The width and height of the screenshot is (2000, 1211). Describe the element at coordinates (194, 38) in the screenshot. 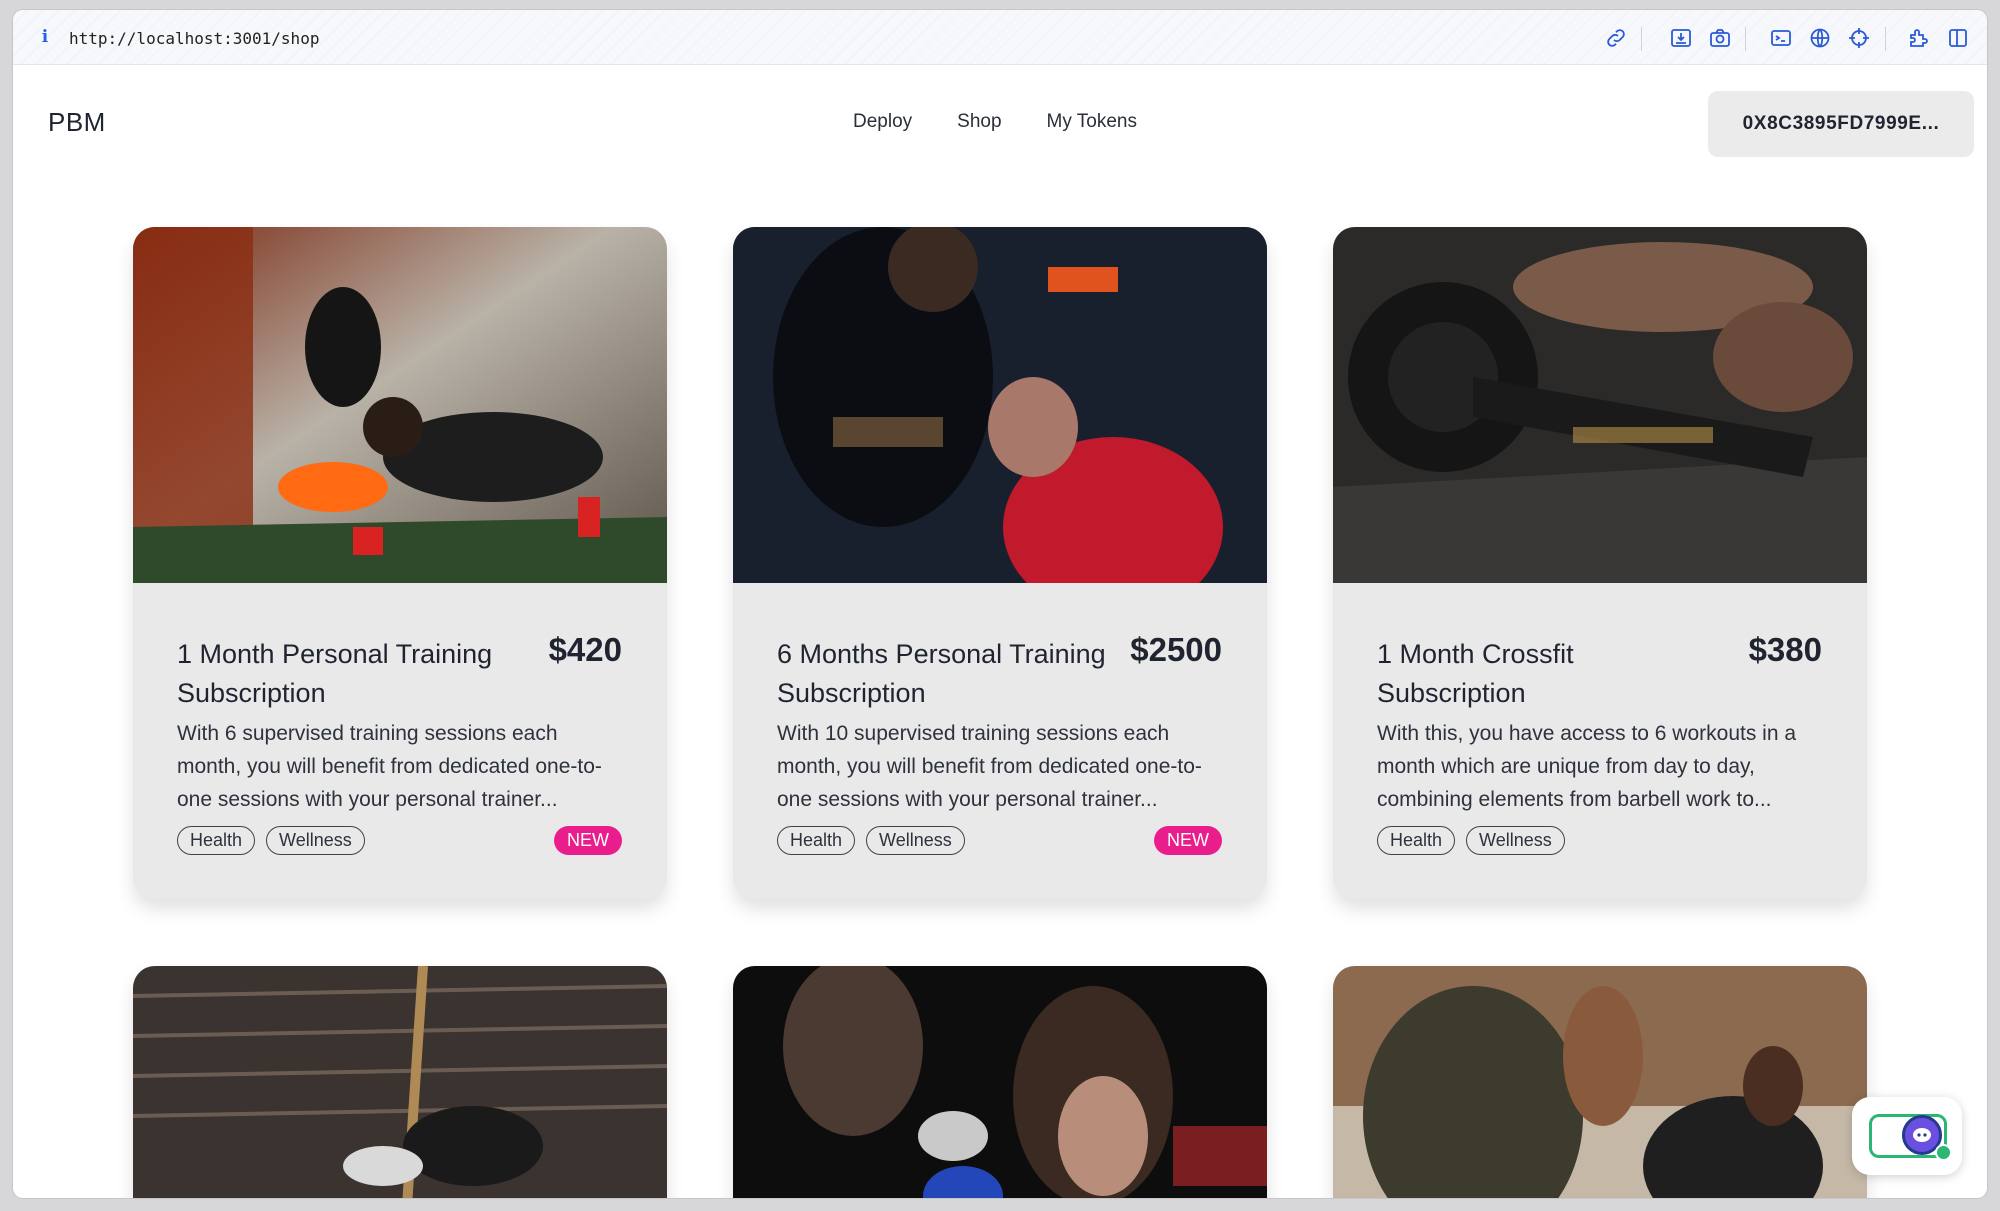

I see `url-text: http://localhost:3001/shop` at that location.